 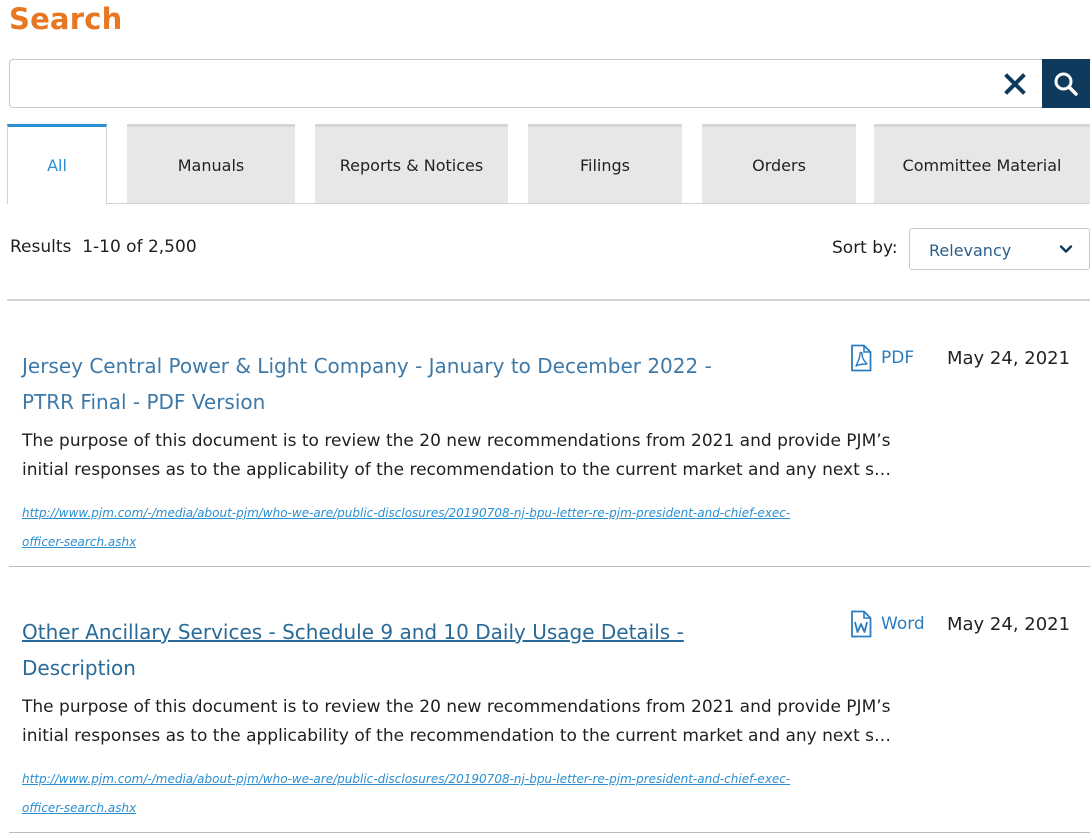 What do you see at coordinates (903, 624) in the screenshot?
I see `file-type-label: Word` at bounding box center [903, 624].